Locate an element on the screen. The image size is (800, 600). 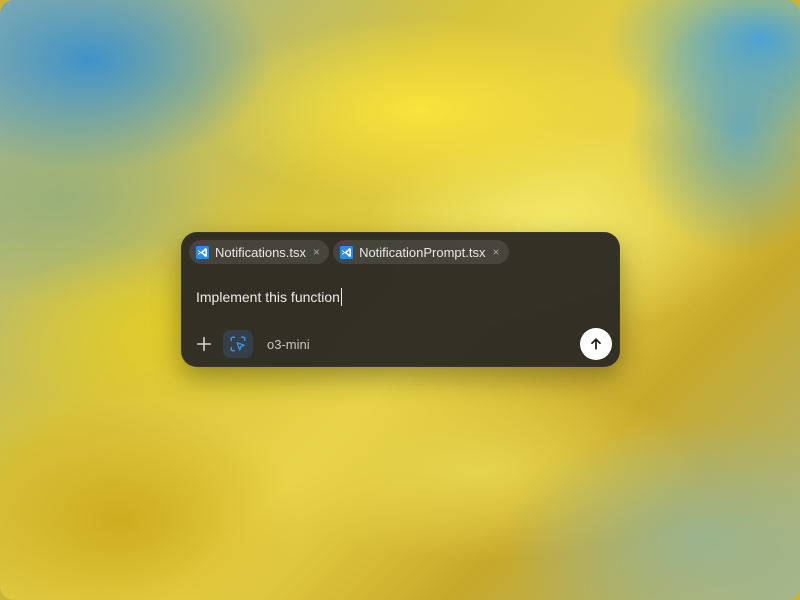
add-attachment-button is located at coordinates (204, 344).